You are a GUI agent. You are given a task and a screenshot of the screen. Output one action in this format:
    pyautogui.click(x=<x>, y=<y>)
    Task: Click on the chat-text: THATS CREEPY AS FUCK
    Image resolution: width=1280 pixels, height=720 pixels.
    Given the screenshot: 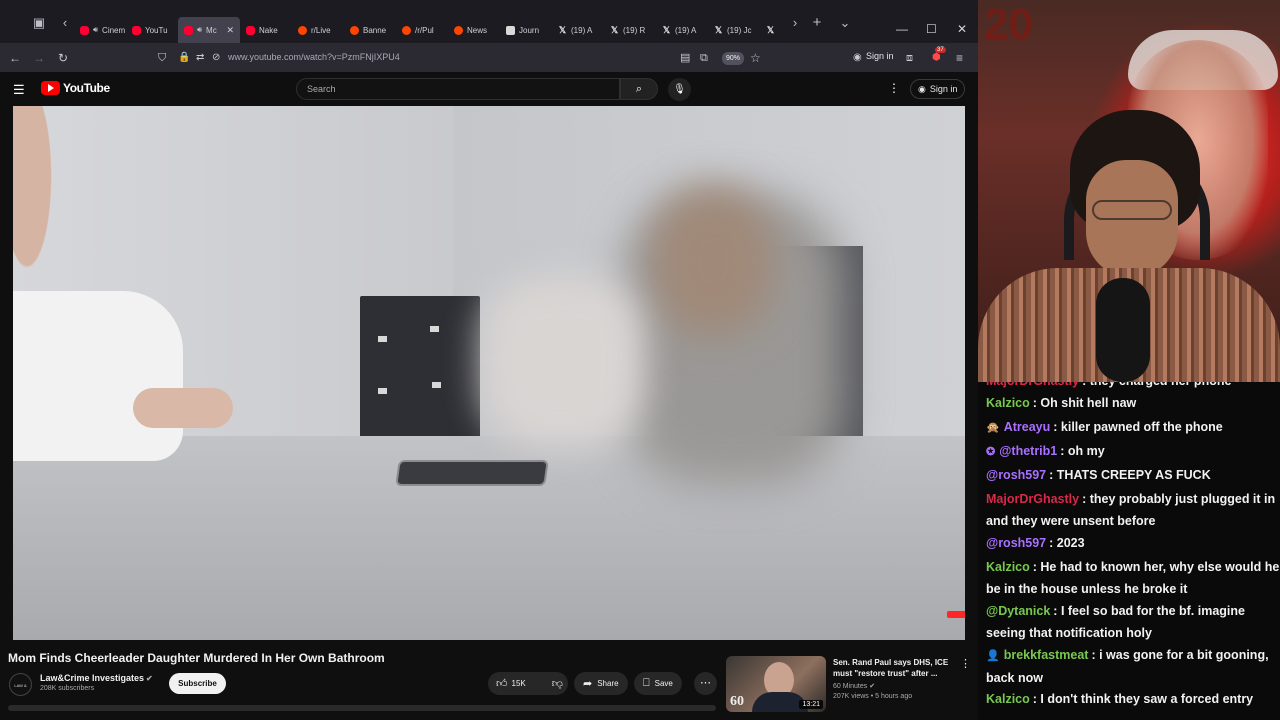 What is the action you would take?
    pyautogui.click(x=1133, y=475)
    